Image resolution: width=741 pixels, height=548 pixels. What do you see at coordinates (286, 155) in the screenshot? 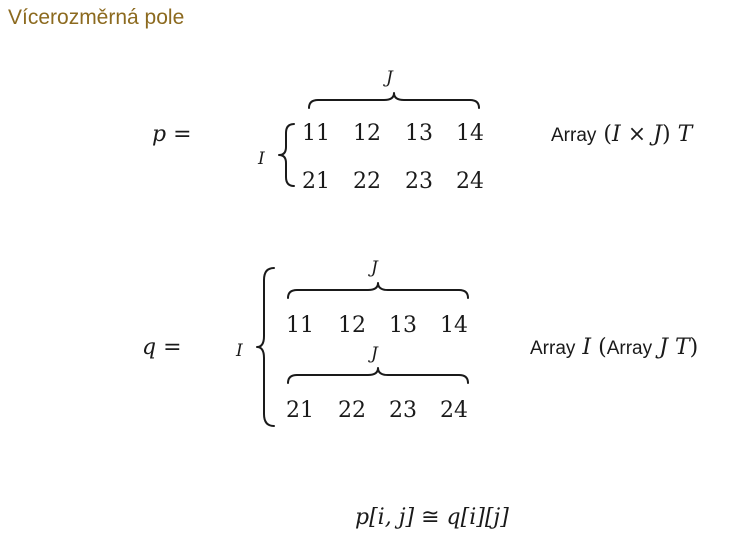
I see `p-row-brace` at bounding box center [286, 155].